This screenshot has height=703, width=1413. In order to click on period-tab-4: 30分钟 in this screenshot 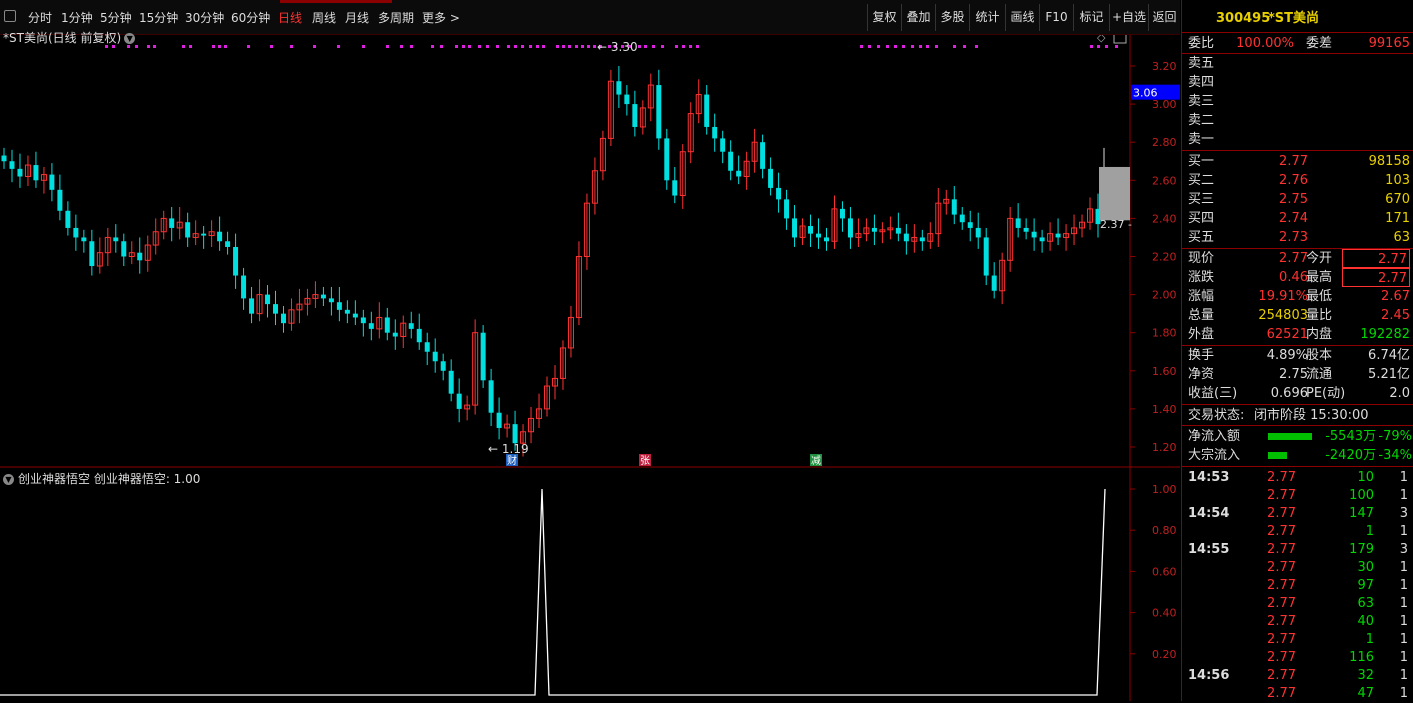, I will do `click(204, 17)`.